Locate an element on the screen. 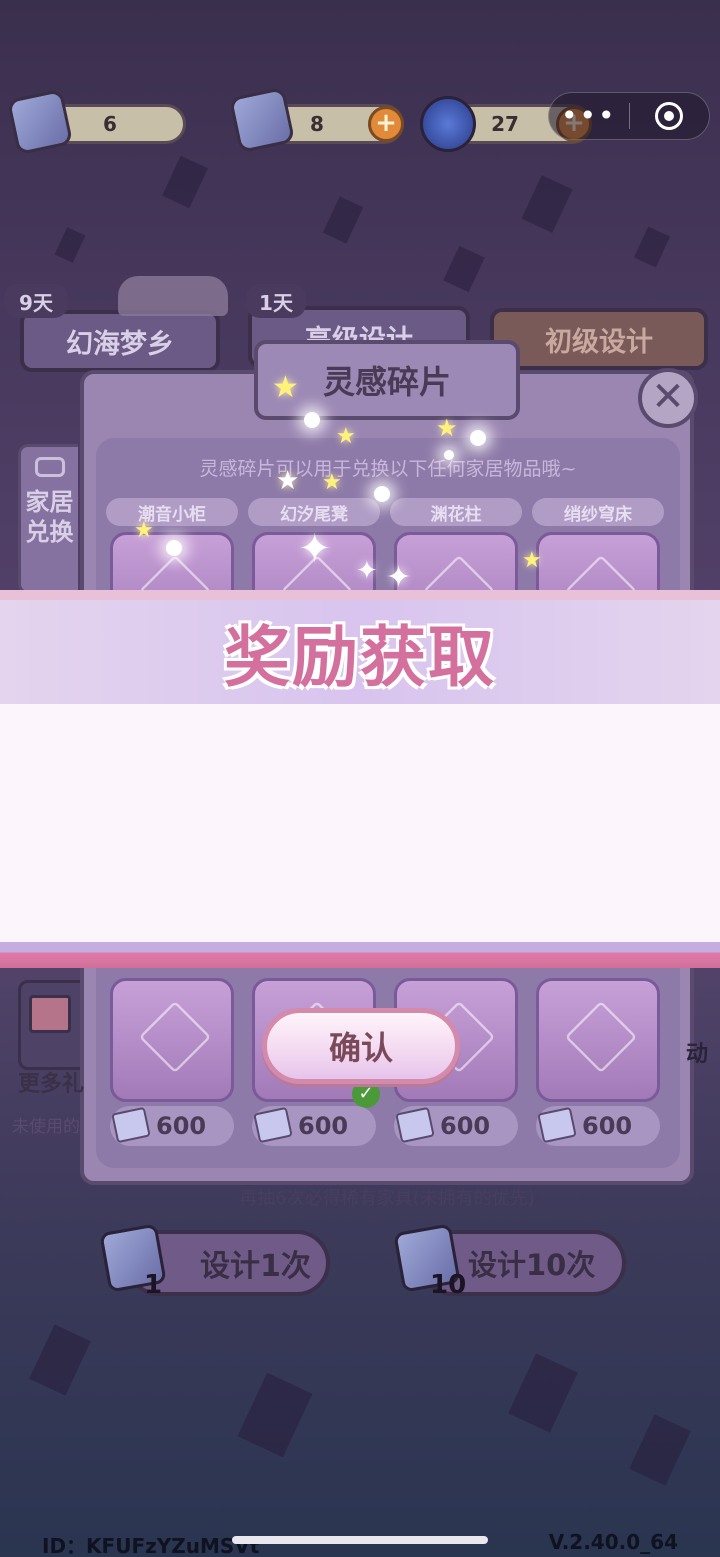 The image size is (720, 1557). exchange-title-text: 灵感碎片 is located at coordinates (386, 382).